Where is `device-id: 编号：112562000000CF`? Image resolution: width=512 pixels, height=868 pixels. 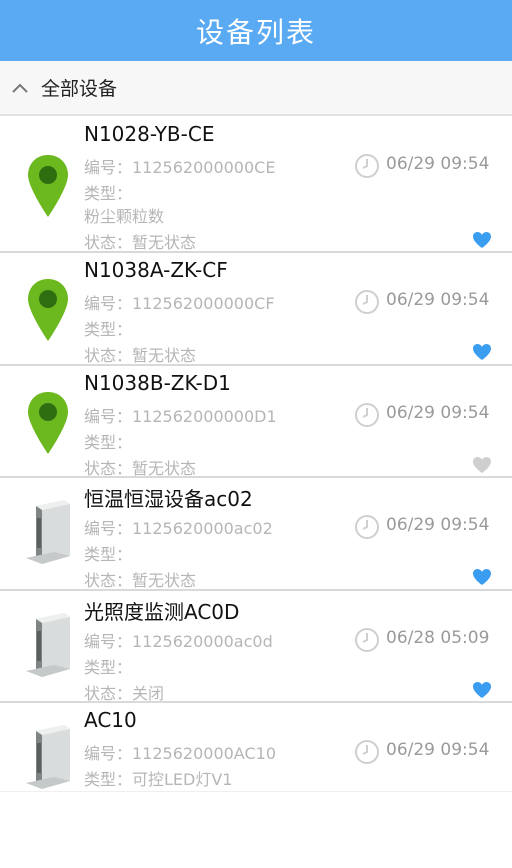
device-id: 编号：112562000000CF is located at coordinates (179, 303).